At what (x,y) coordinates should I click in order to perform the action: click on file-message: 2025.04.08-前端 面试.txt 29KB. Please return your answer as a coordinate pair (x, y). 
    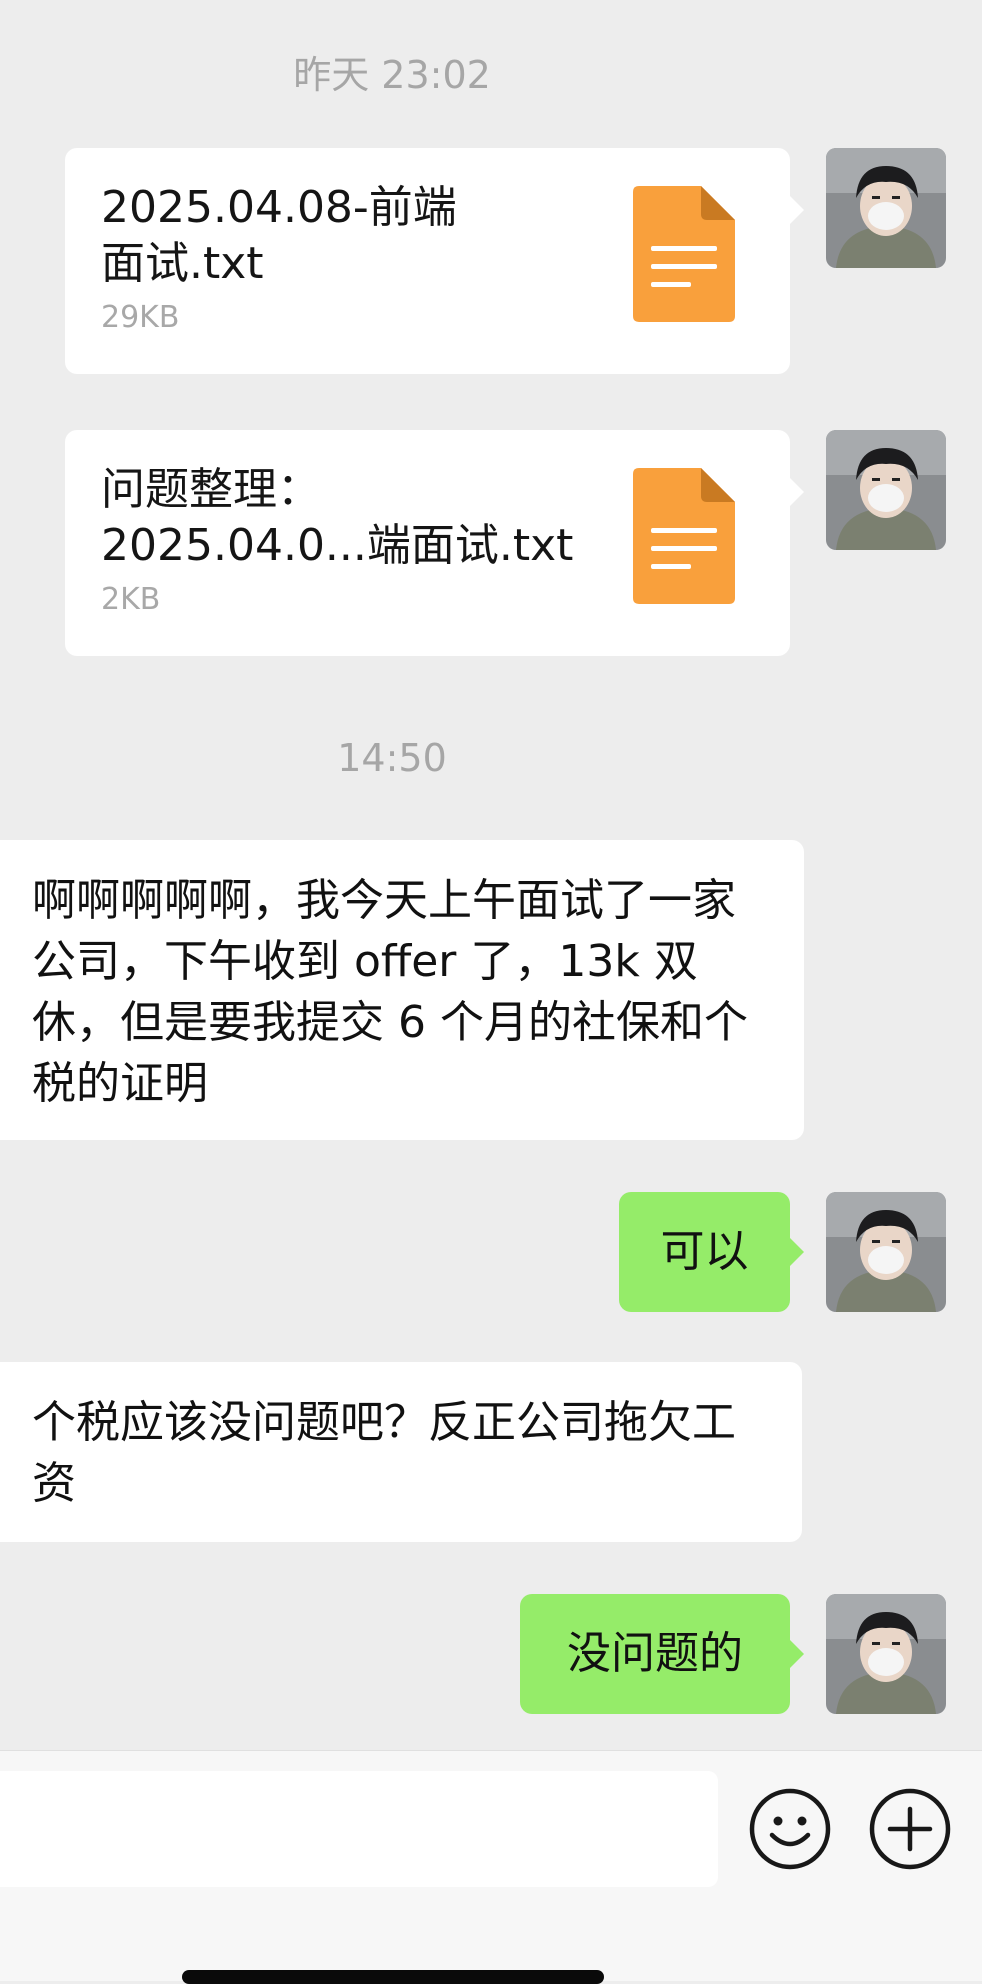
    Looking at the image, I should click on (434, 261).